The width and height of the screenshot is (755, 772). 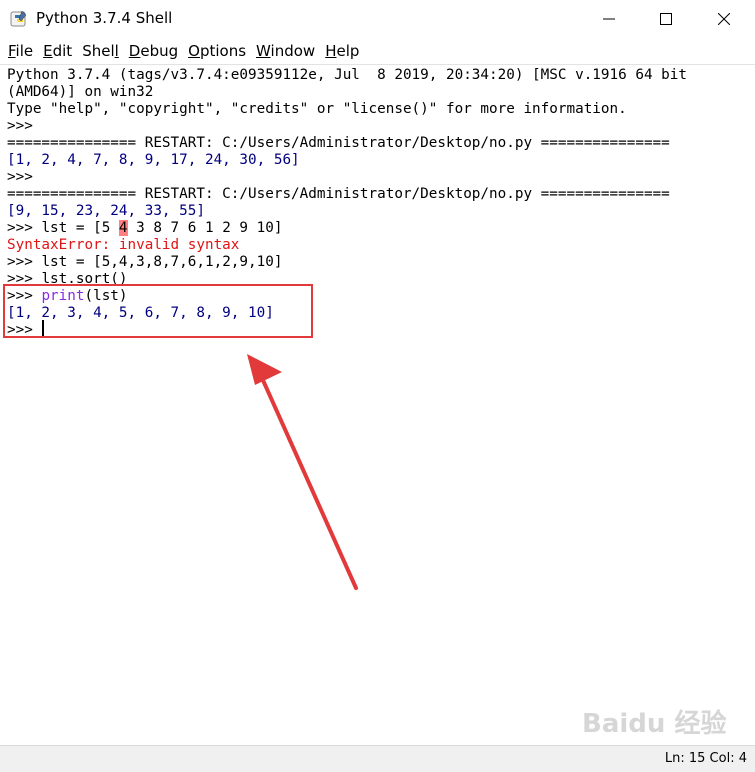 What do you see at coordinates (654, 724) in the screenshot?
I see `watermark-logo: Baidu 经验` at bounding box center [654, 724].